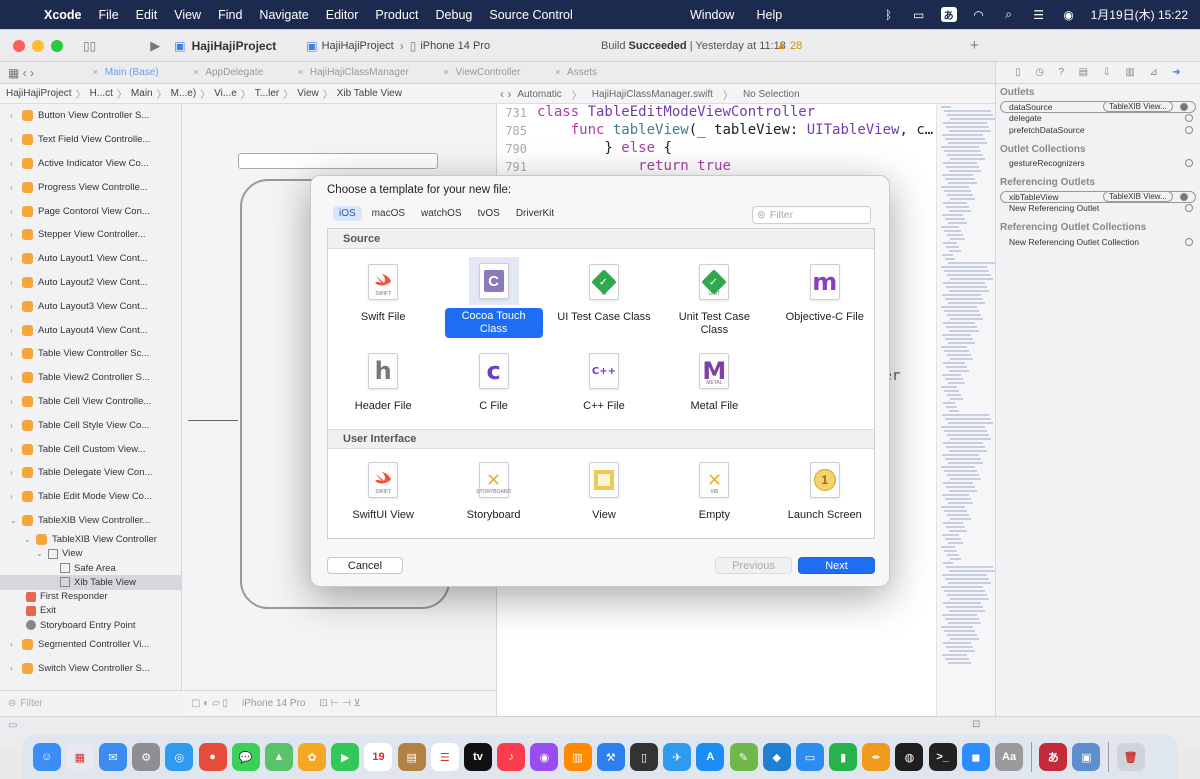 This screenshot has height=779, width=1200. I want to click on dock-simulator-icon: ▯, so click(643, 757).